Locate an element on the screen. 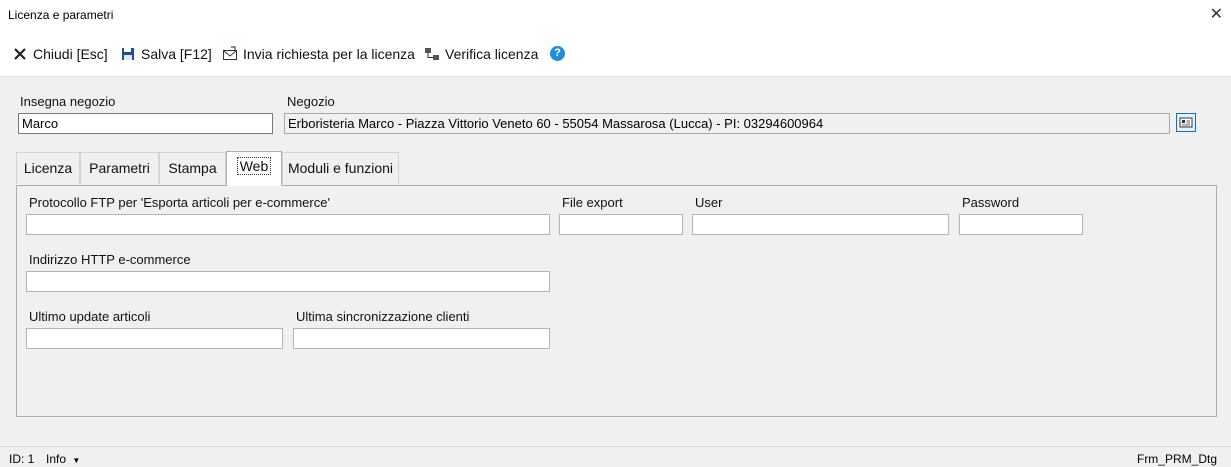 The image size is (1231, 467). close-button: Chiudi [Esc] is located at coordinates (60, 54).